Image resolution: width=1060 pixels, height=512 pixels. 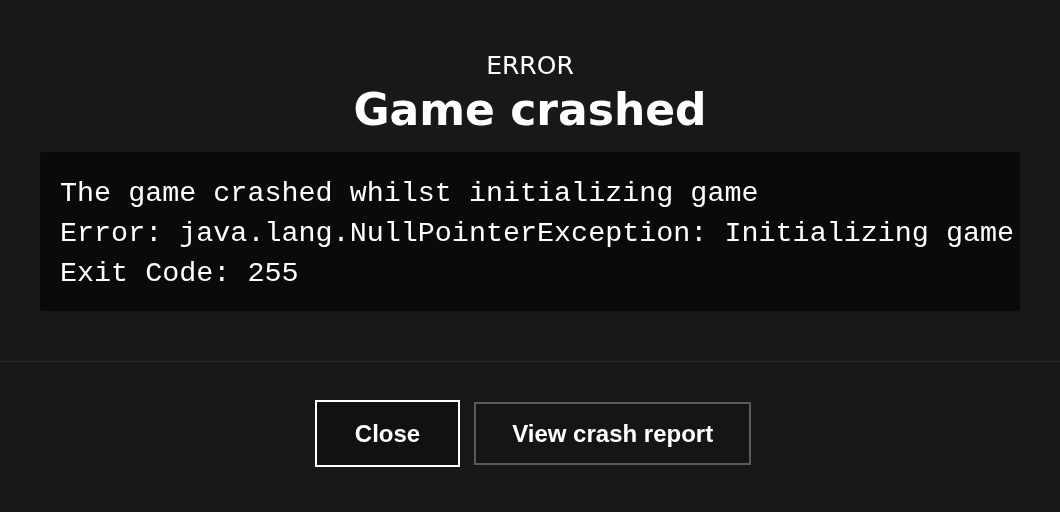 I want to click on dialog-title: Game crashed, so click(x=530, y=110).